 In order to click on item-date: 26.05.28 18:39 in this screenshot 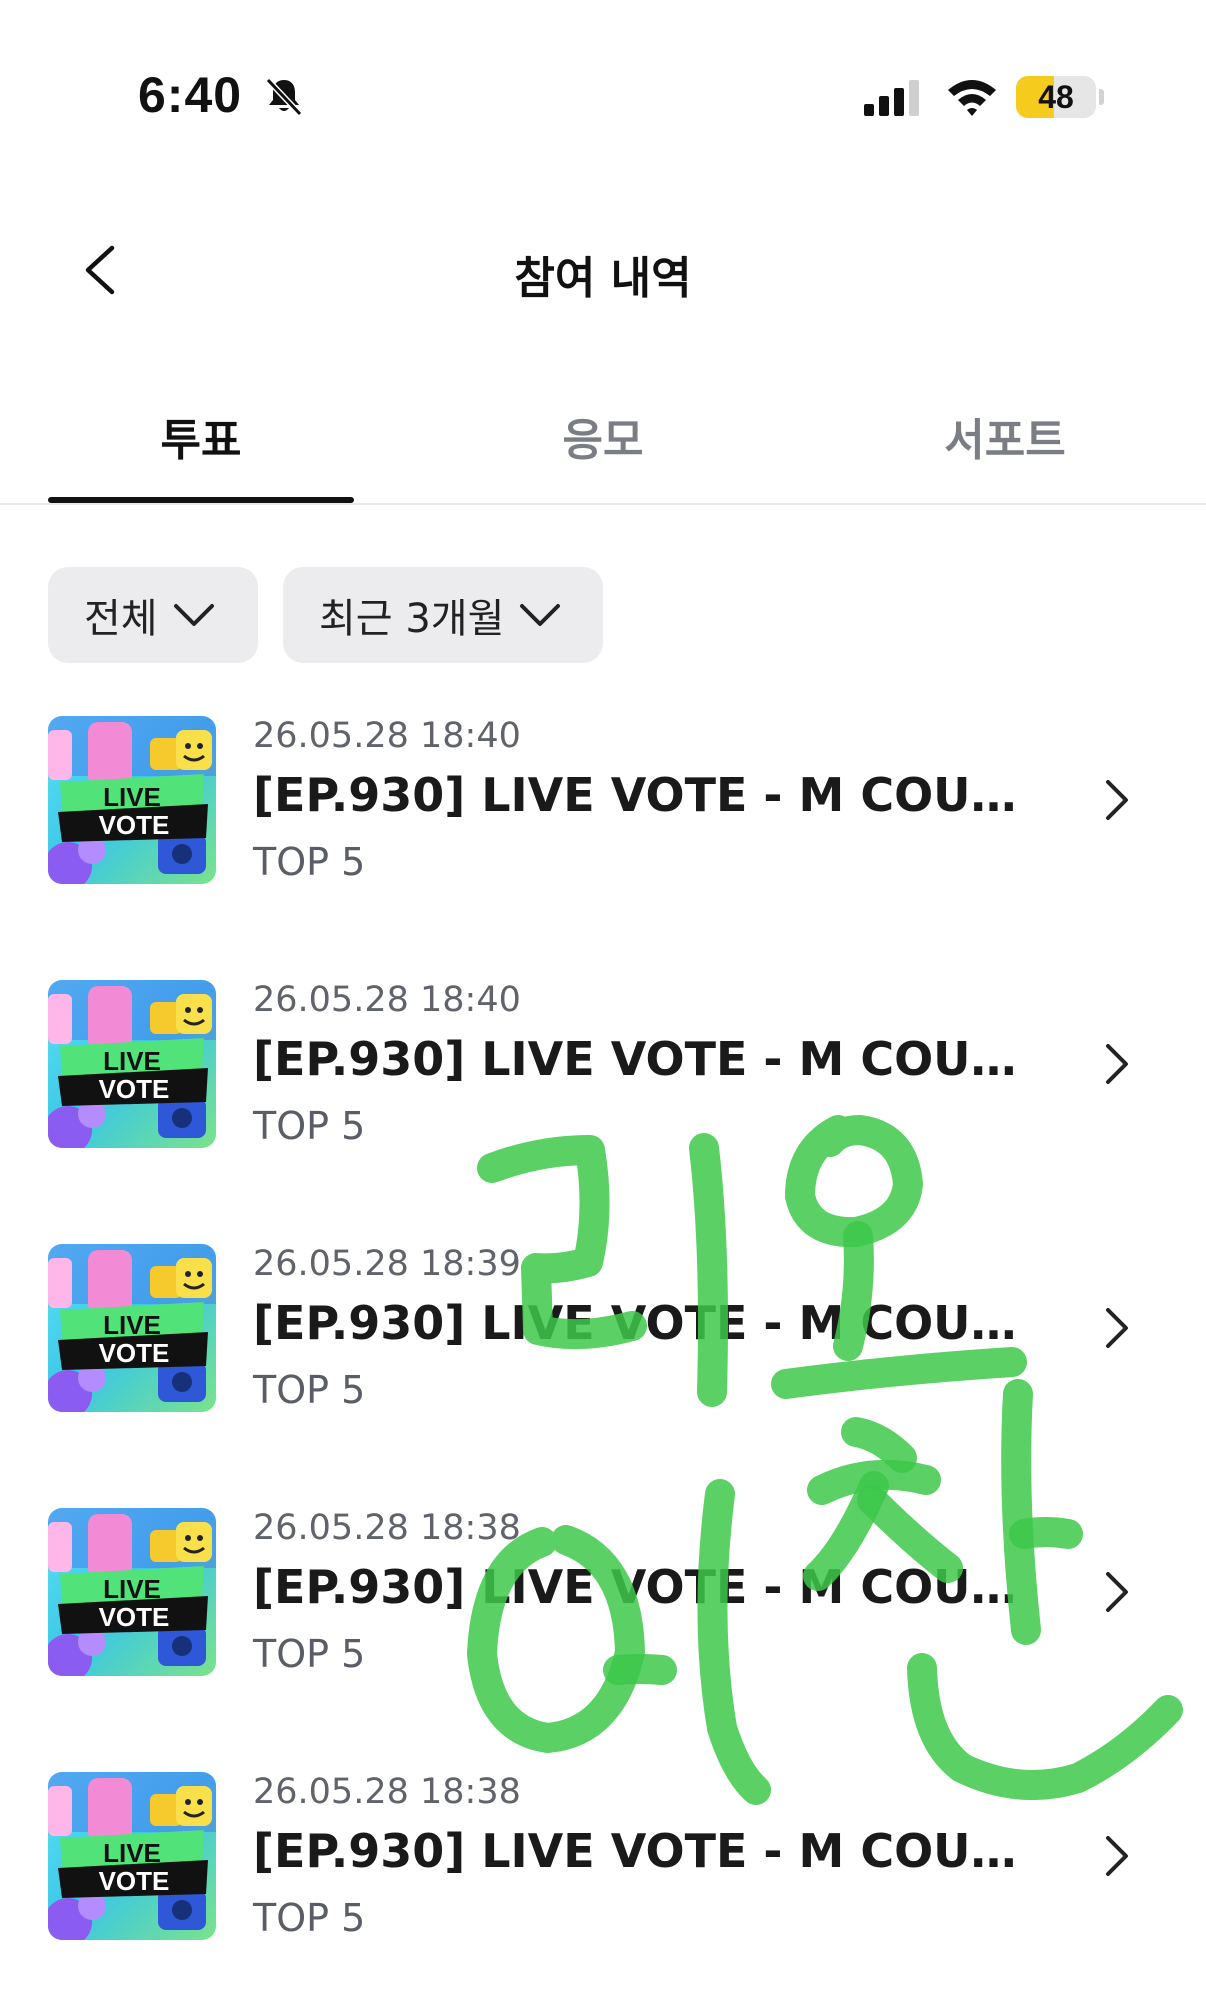, I will do `click(387, 1264)`.